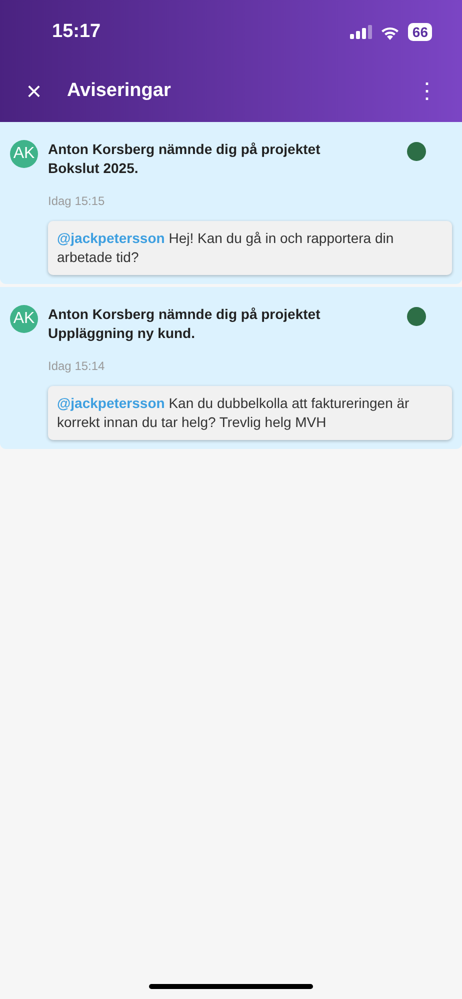  I want to click on notification-title: Anton Korsberg nämnde dig på projektet Uppläggning ny kund., so click(185, 324).